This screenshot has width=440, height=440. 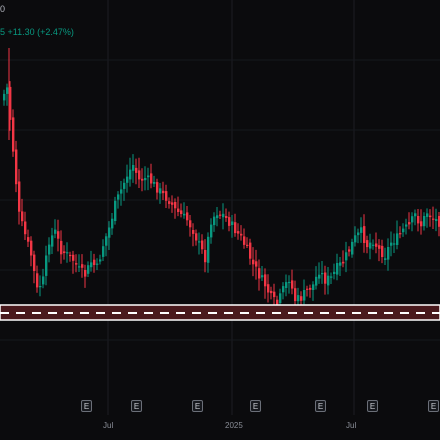 What do you see at coordinates (37, 32) in the screenshot?
I see `price-change-label: 5 +11.30 (+2.47%)` at bounding box center [37, 32].